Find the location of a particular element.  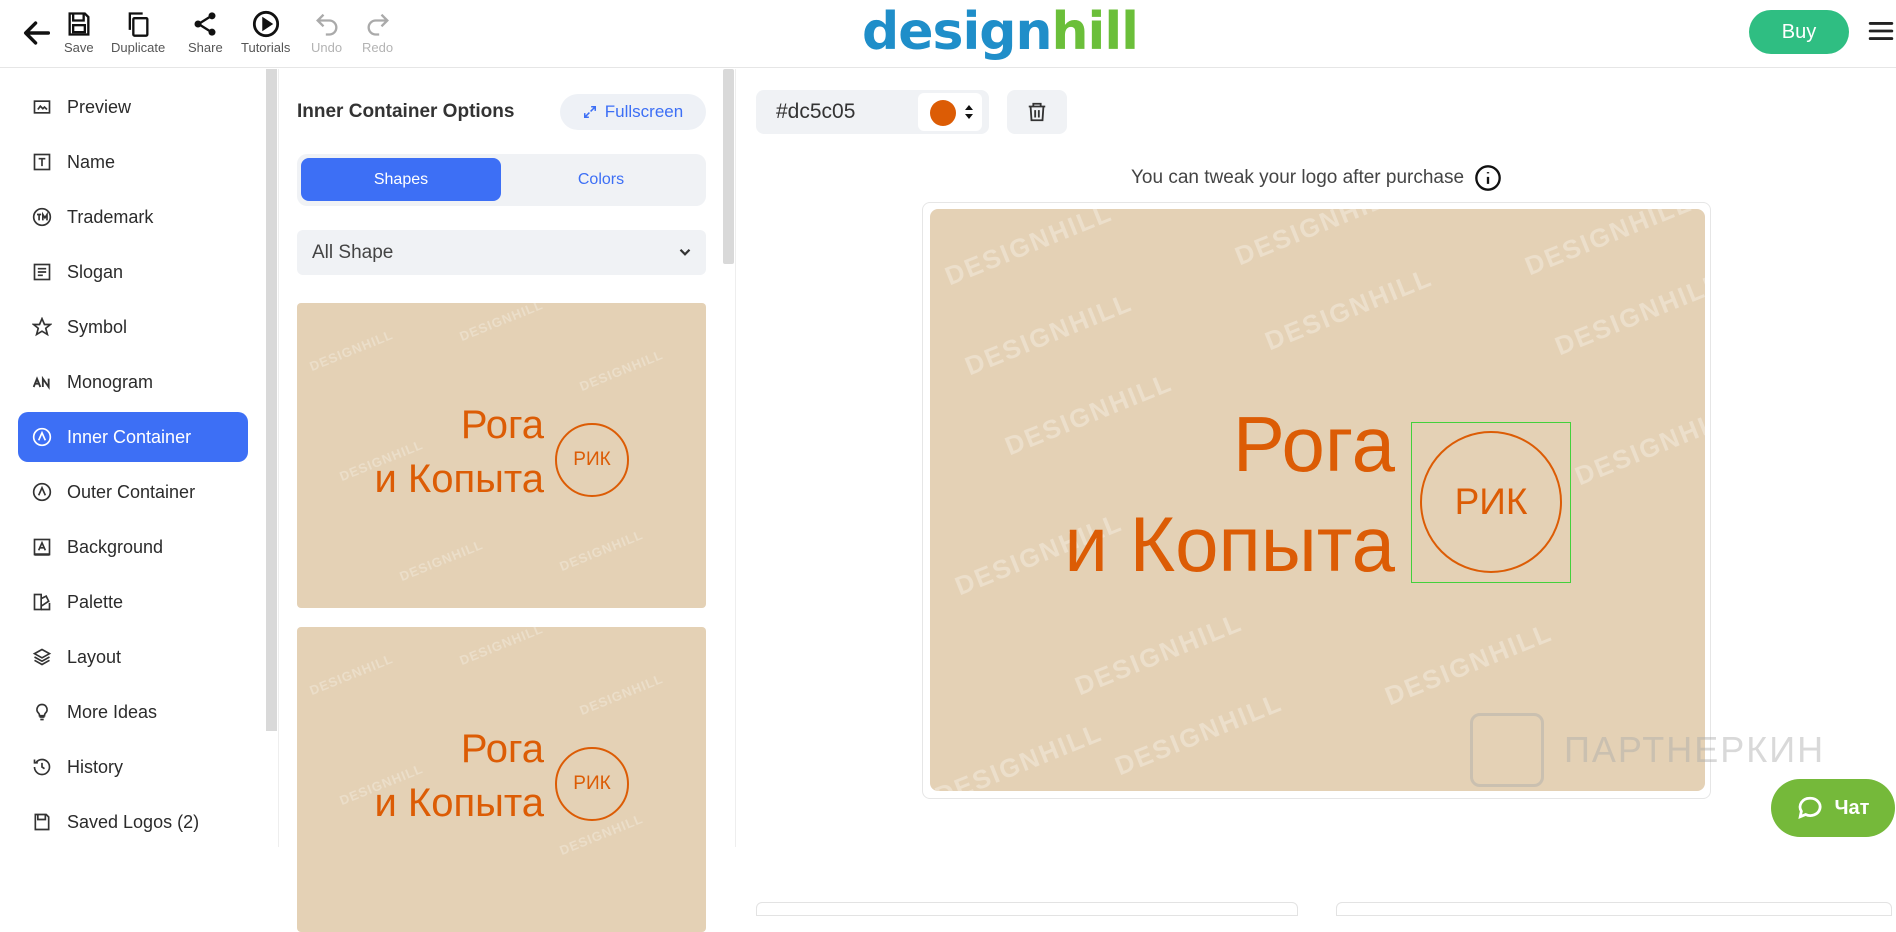

expand-icon is located at coordinates (589, 112).